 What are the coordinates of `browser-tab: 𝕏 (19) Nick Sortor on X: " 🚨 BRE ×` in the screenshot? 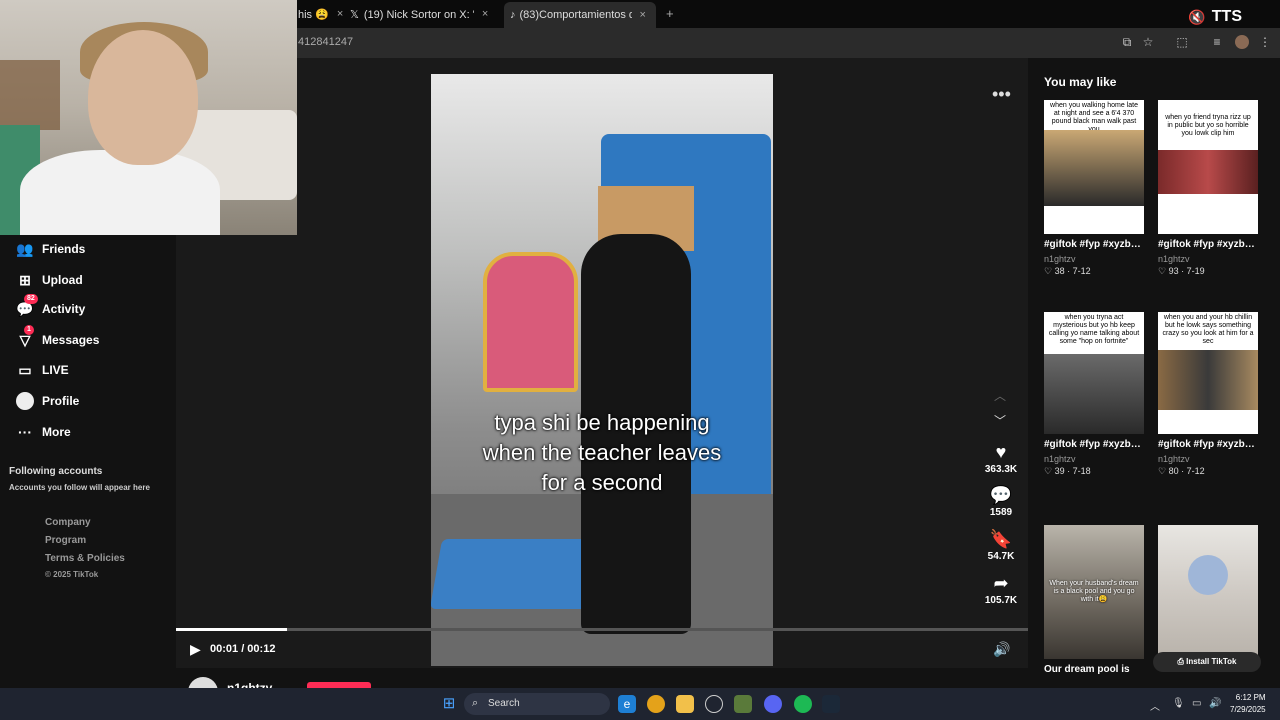 It's located at (424, 14).